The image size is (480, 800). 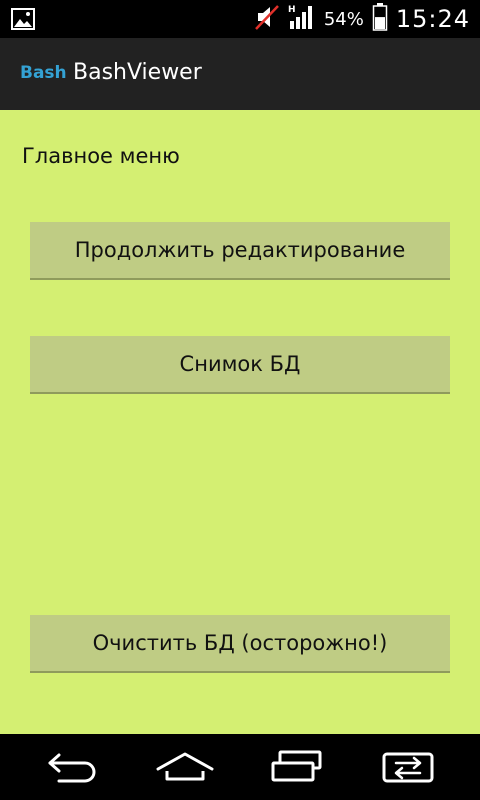 I want to click on back-icon, so click(x=73, y=768).